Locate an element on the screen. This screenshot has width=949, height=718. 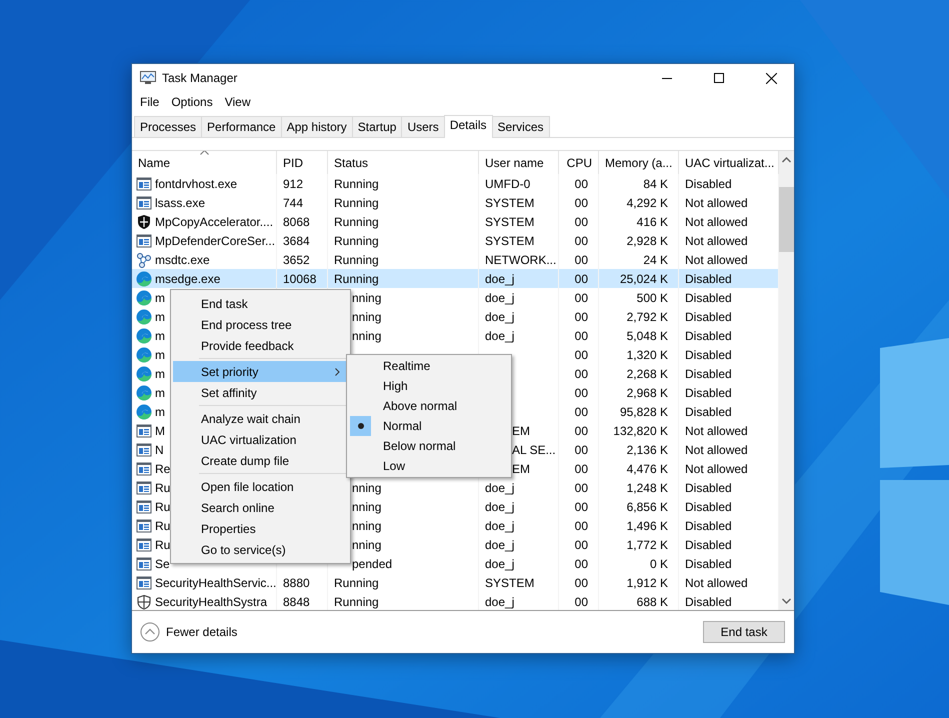
menu-item: Set priority is located at coordinates (260, 371).